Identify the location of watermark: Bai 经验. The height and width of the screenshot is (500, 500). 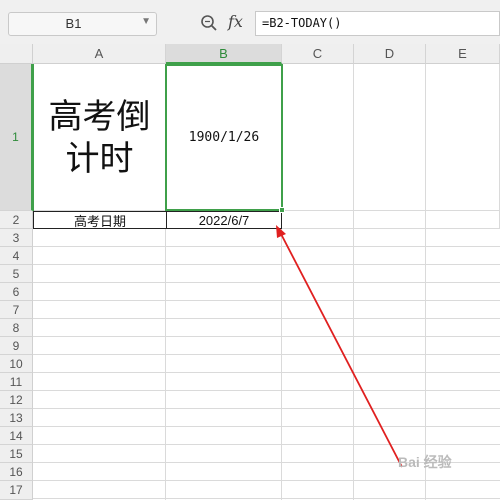
(425, 462).